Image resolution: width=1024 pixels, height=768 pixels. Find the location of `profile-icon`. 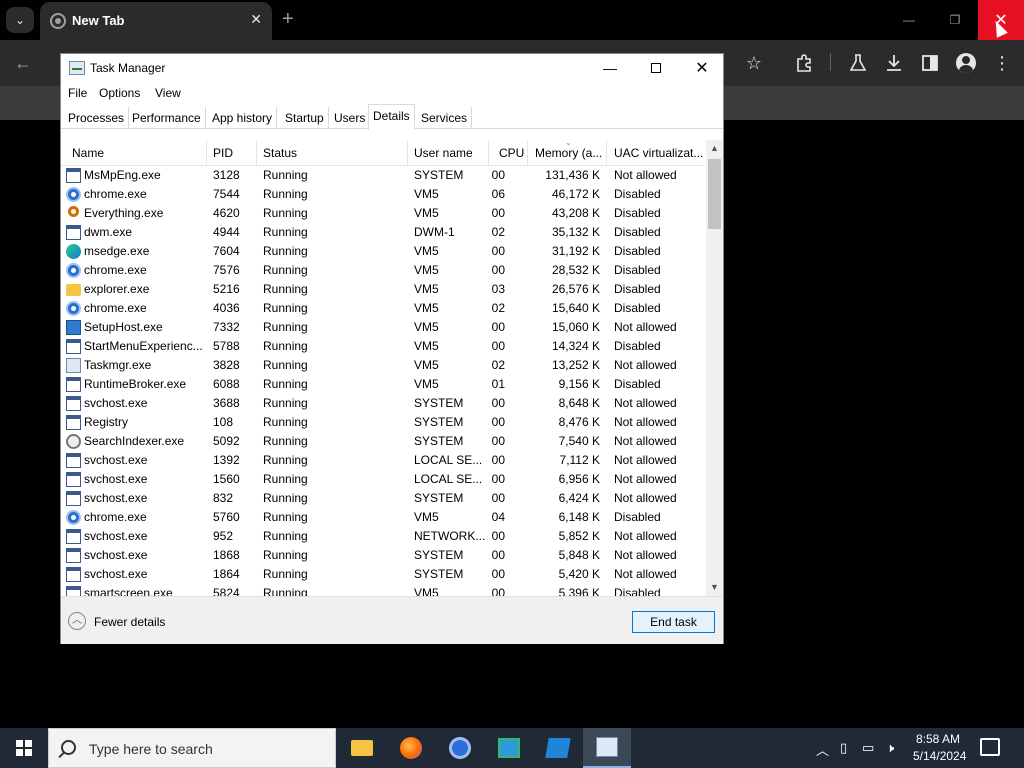

profile-icon is located at coordinates (966, 63).